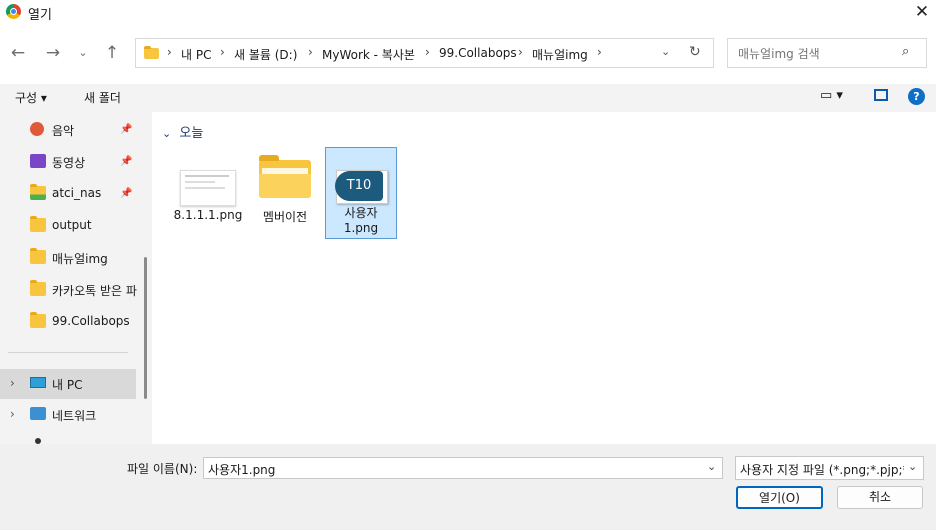  I want to click on title-bar: 열기 ✕, so click(468, 13).